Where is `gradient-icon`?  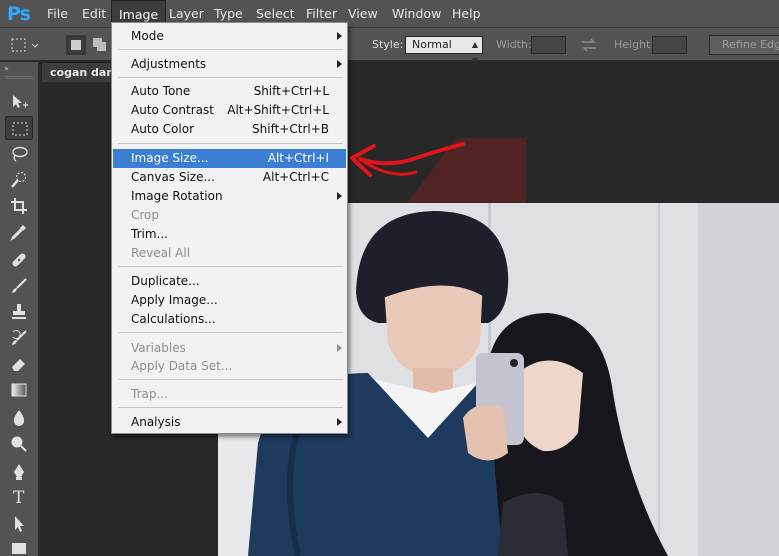 gradient-icon is located at coordinates (19, 390).